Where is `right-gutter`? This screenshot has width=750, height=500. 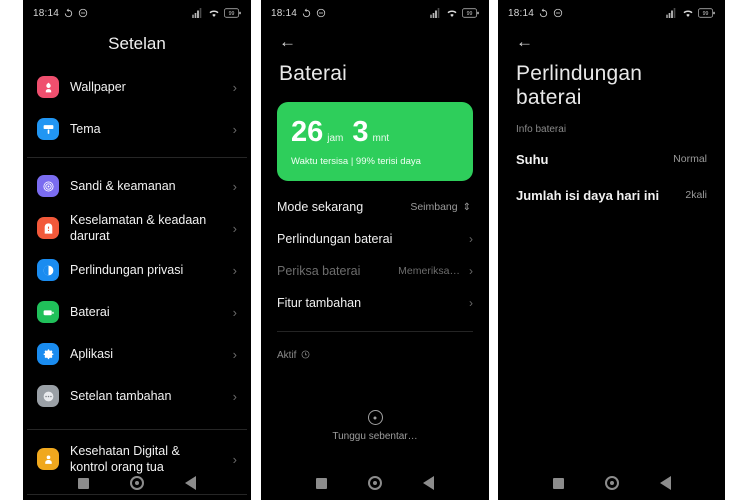
right-gutter is located at coordinates (737, 250).